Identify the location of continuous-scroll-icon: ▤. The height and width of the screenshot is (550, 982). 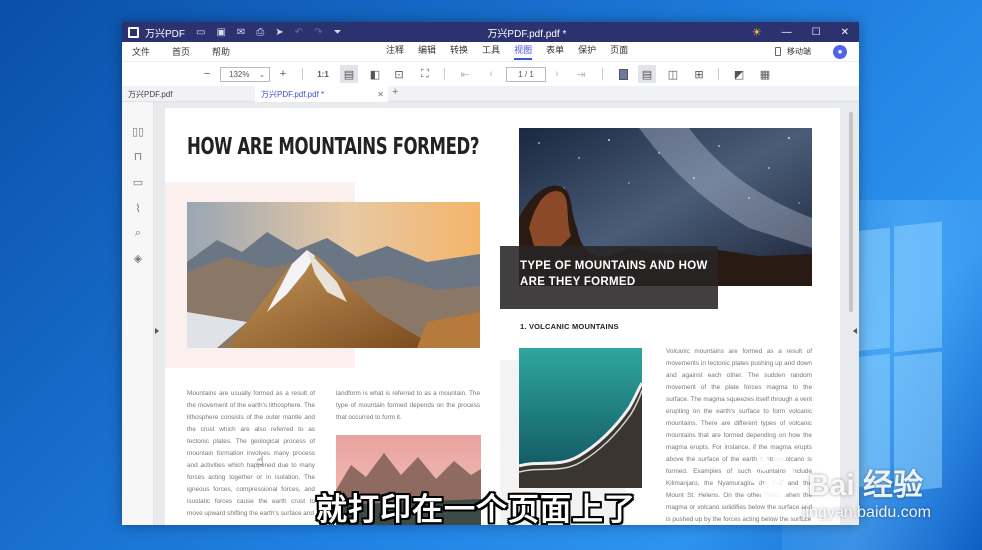
(647, 74).